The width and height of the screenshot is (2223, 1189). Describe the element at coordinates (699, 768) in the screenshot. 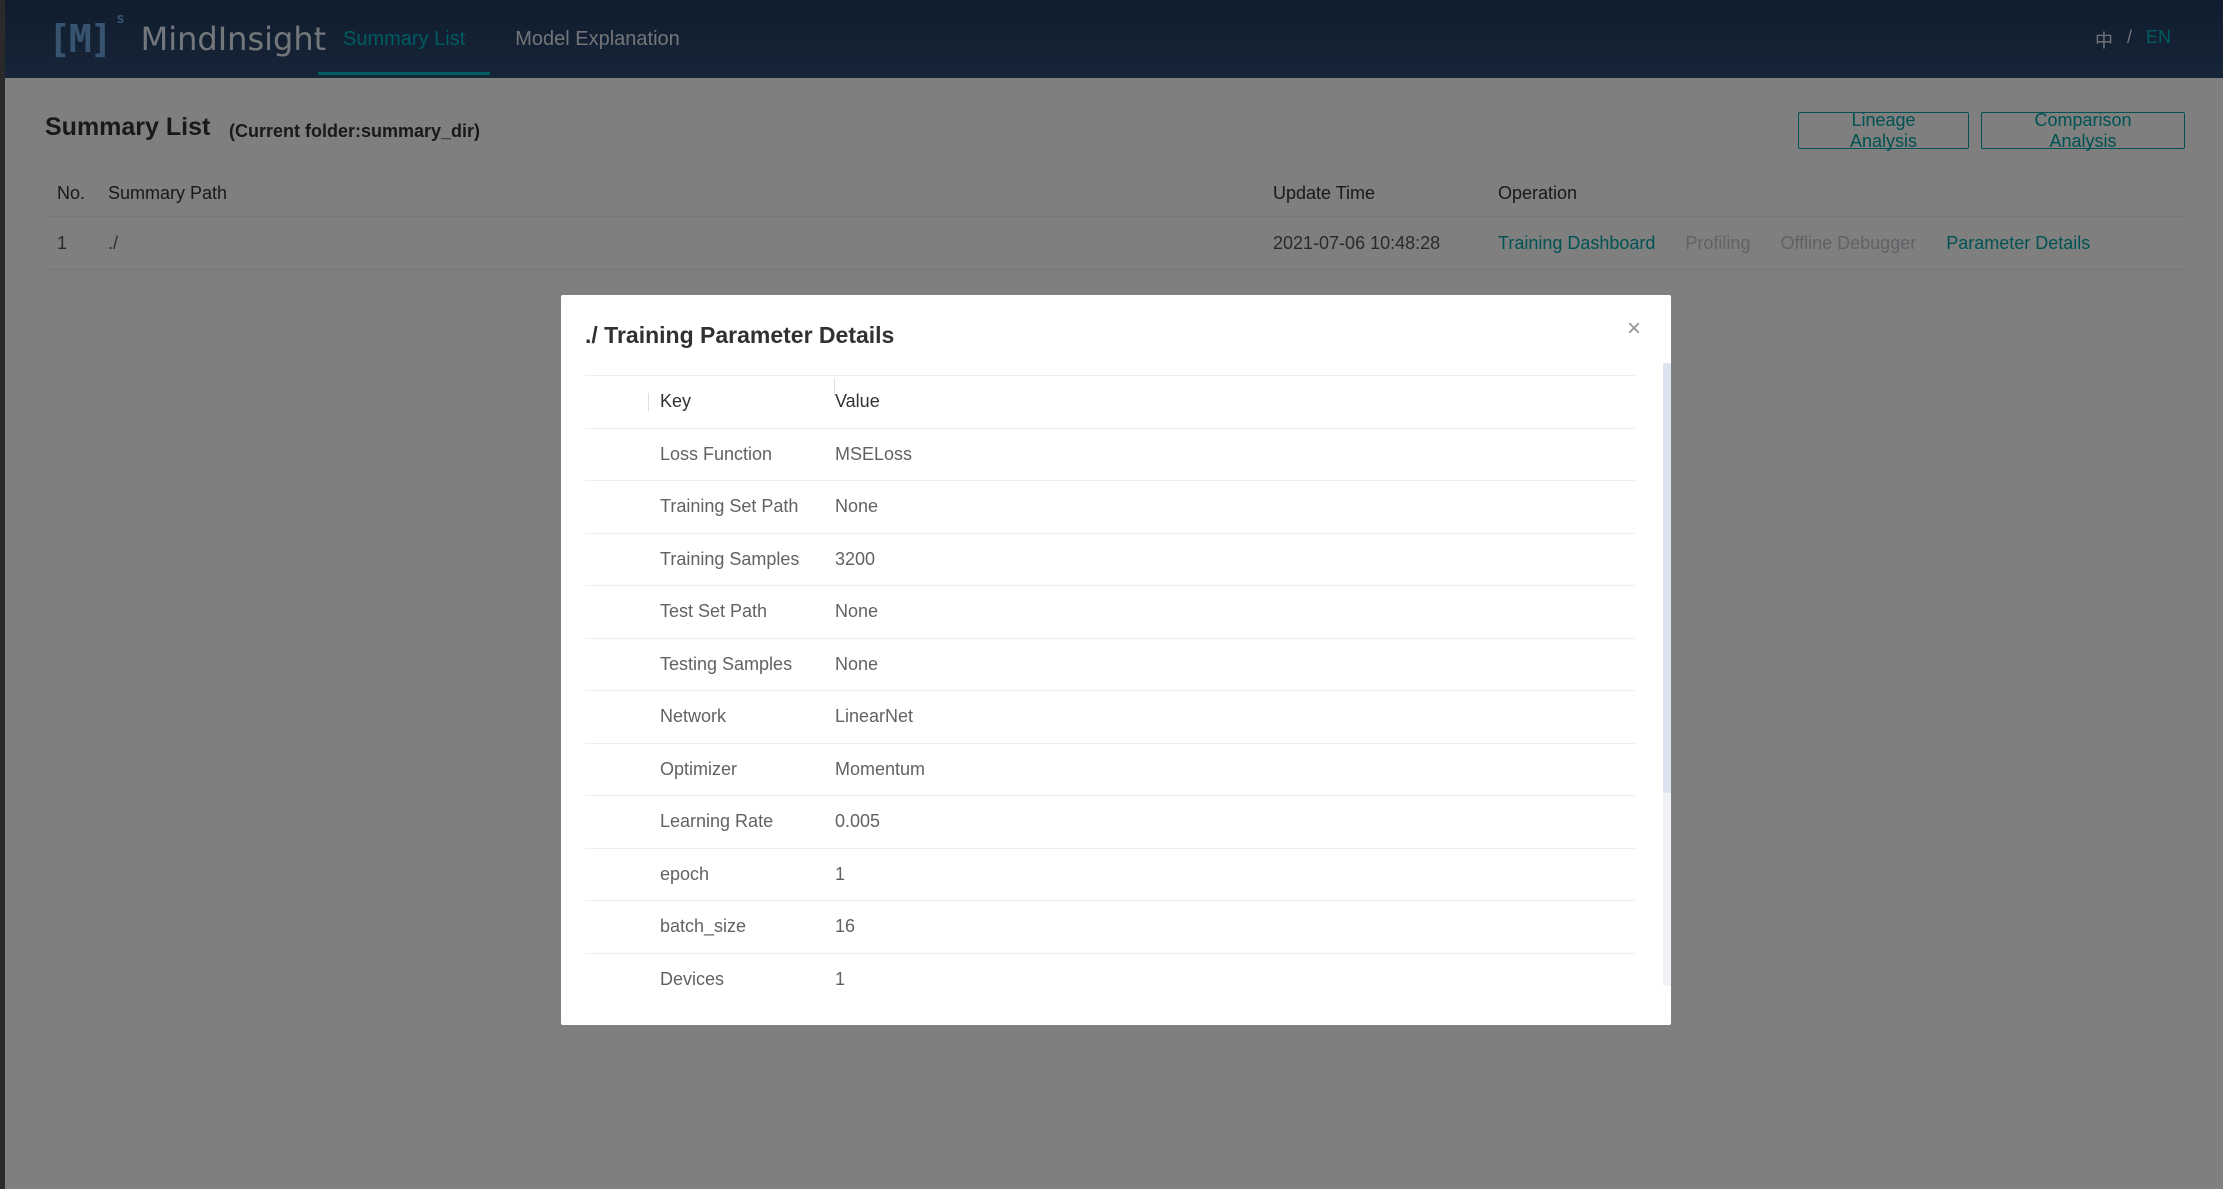

I see `param-key: Optimizer` at that location.